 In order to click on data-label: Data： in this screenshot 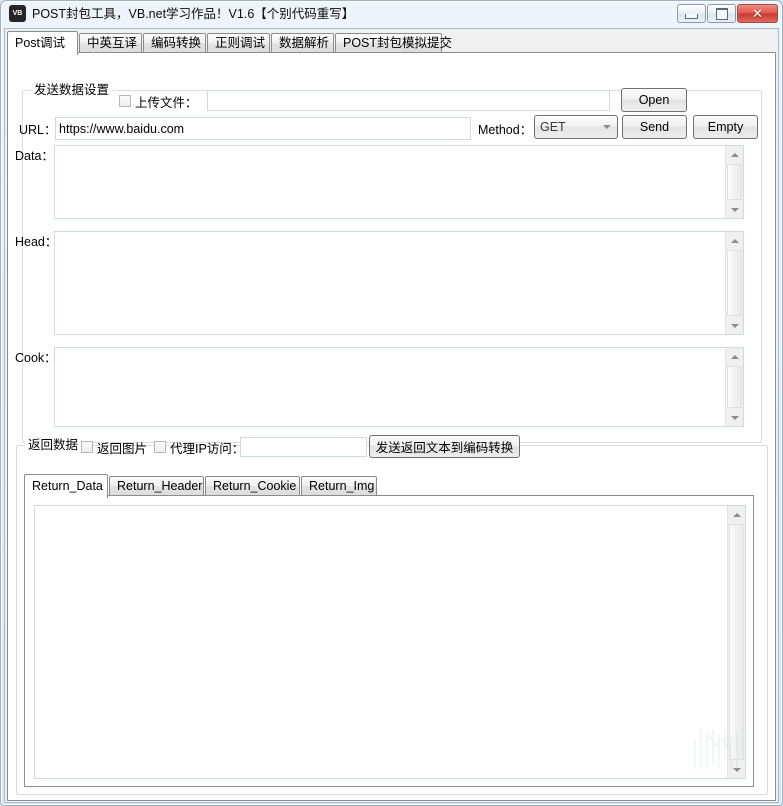, I will do `click(34, 156)`.